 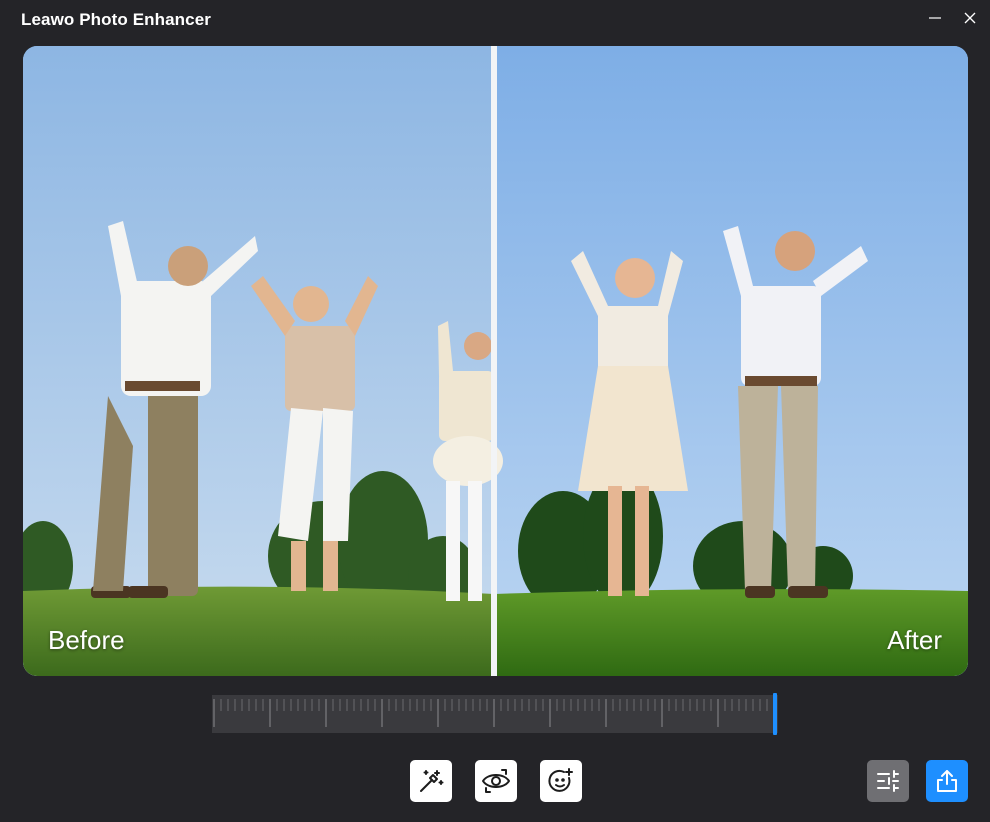 I want to click on timeline-handle, so click(x=775, y=714).